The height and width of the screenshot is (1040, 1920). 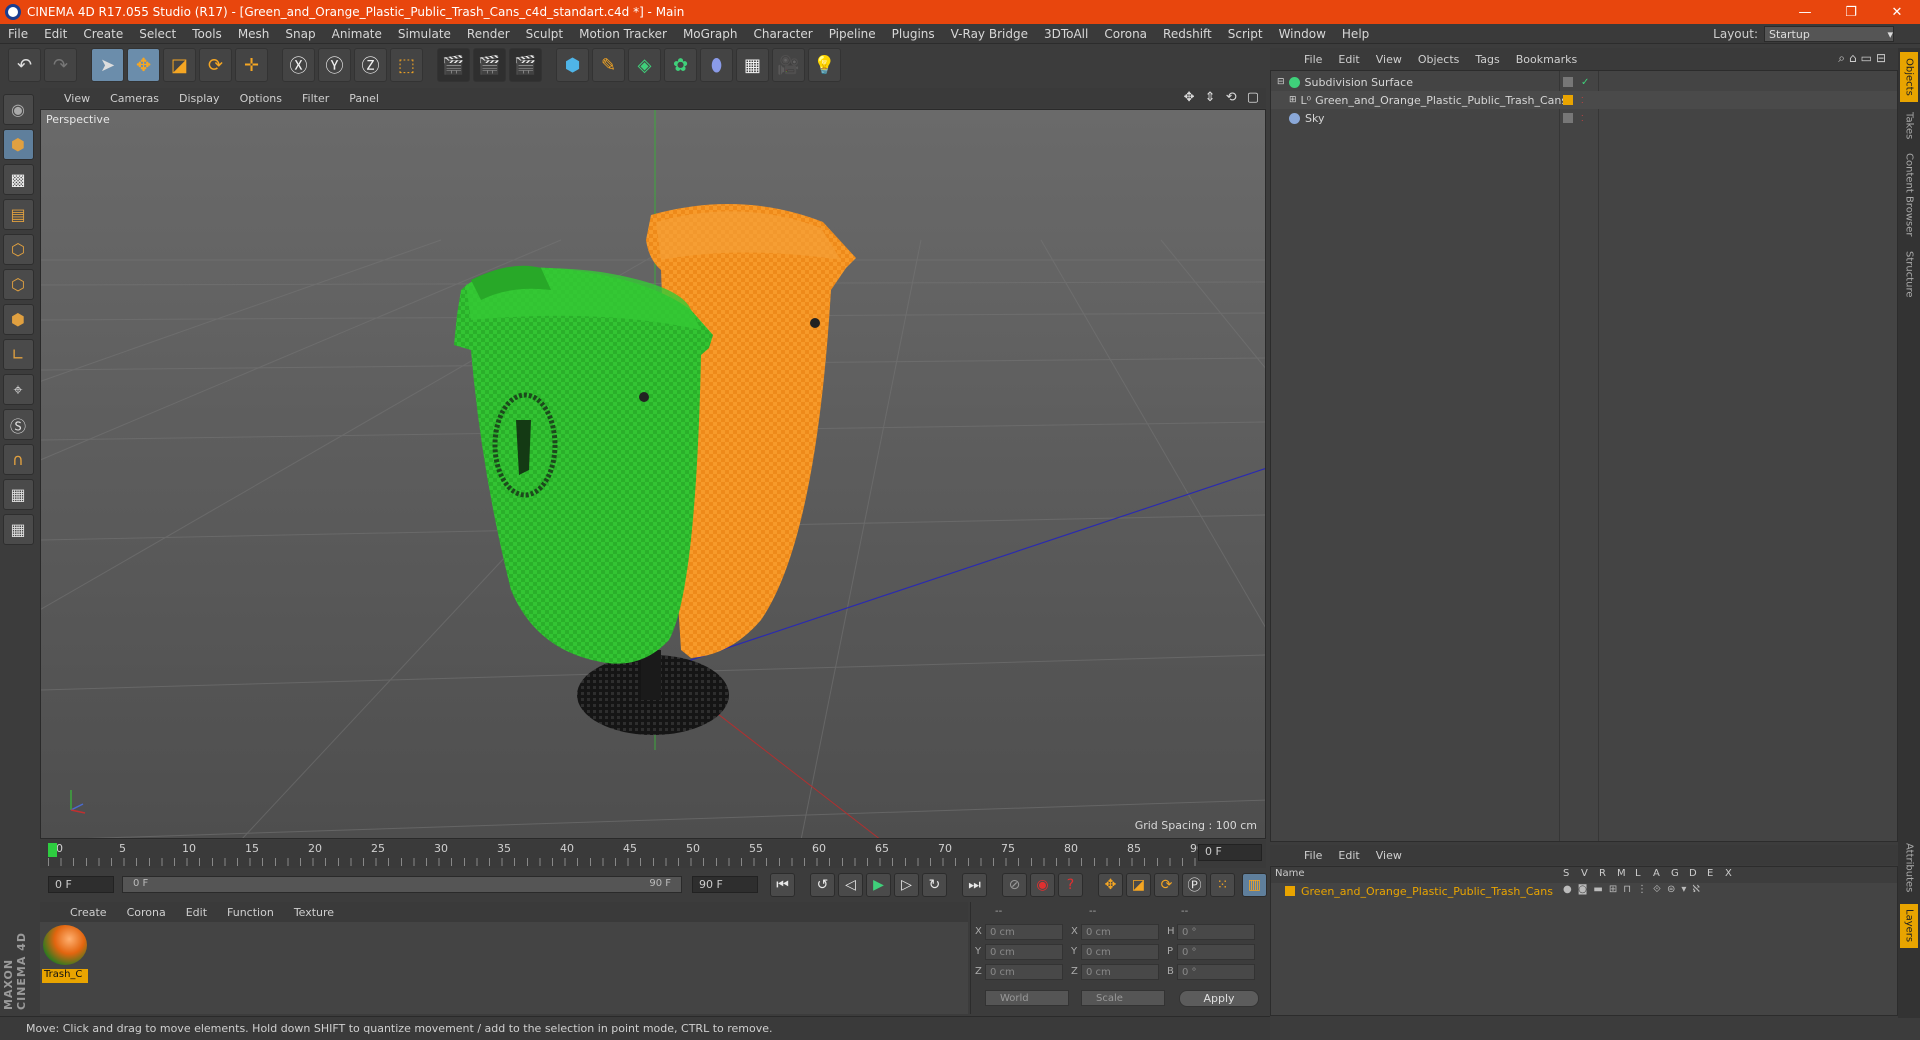 What do you see at coordinates (1909, 868) in the screenshot?
I see `tab-attributes: Attributes` at bounding box center [1909, 868].